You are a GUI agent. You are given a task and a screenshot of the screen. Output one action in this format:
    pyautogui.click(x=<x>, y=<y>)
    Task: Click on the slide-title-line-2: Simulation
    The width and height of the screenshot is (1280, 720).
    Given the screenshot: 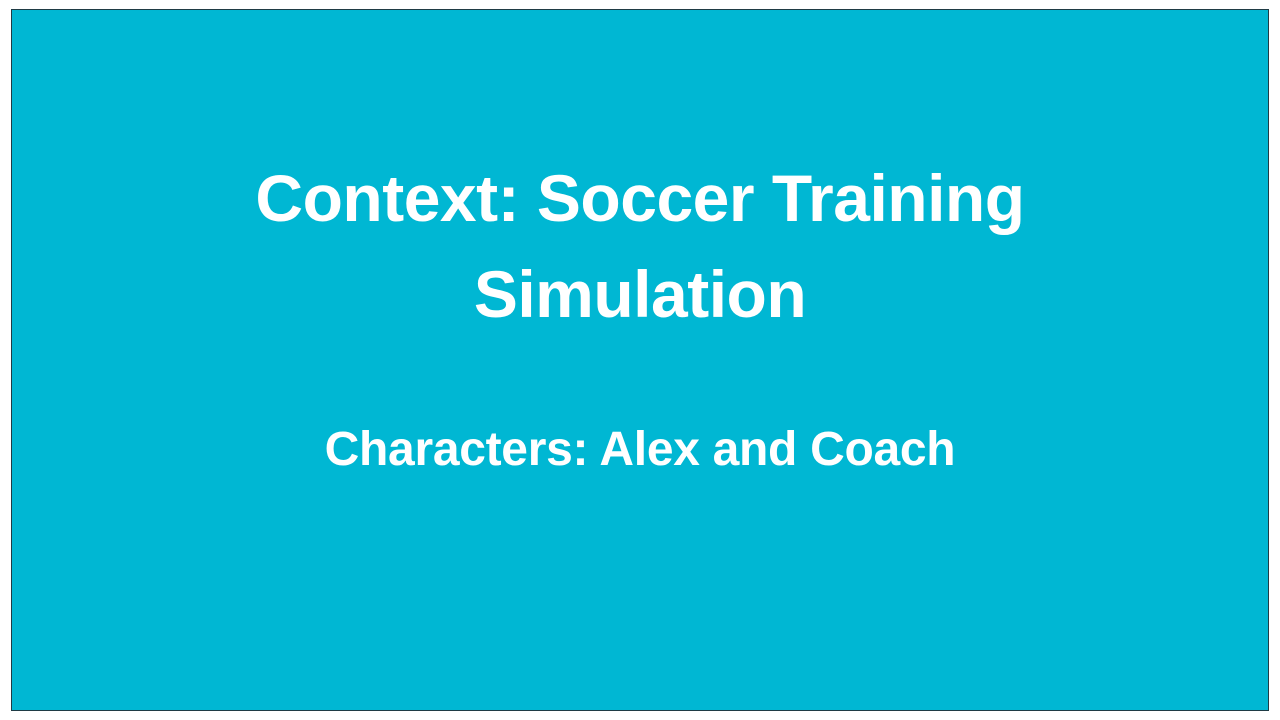 What is the action you would take?
    pyautogui.click(x=640, y=294)
    